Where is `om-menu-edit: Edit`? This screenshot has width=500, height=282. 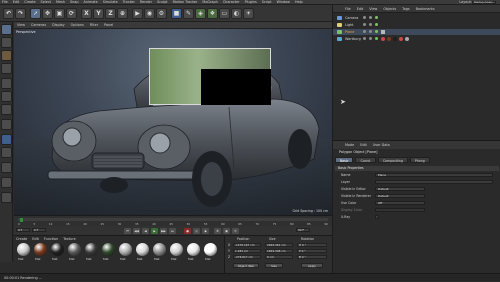 om-menu-edit: Edit is located at coordinates (360, 8).